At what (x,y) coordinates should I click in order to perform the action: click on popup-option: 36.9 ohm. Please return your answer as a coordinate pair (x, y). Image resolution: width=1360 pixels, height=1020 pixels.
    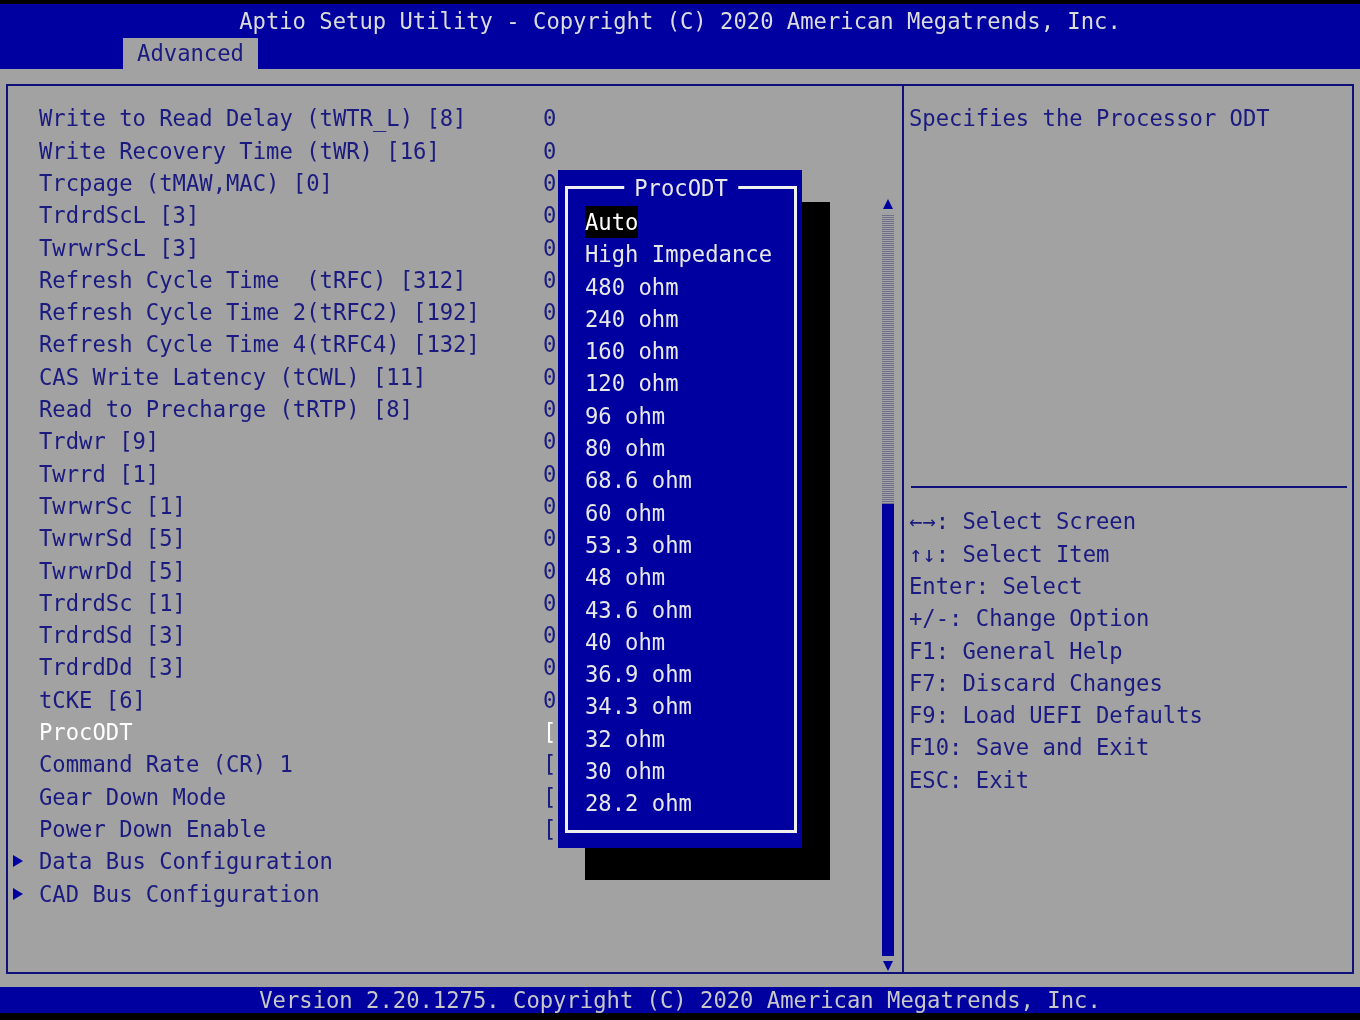
    Looking at the image, I should click on (638, 674).